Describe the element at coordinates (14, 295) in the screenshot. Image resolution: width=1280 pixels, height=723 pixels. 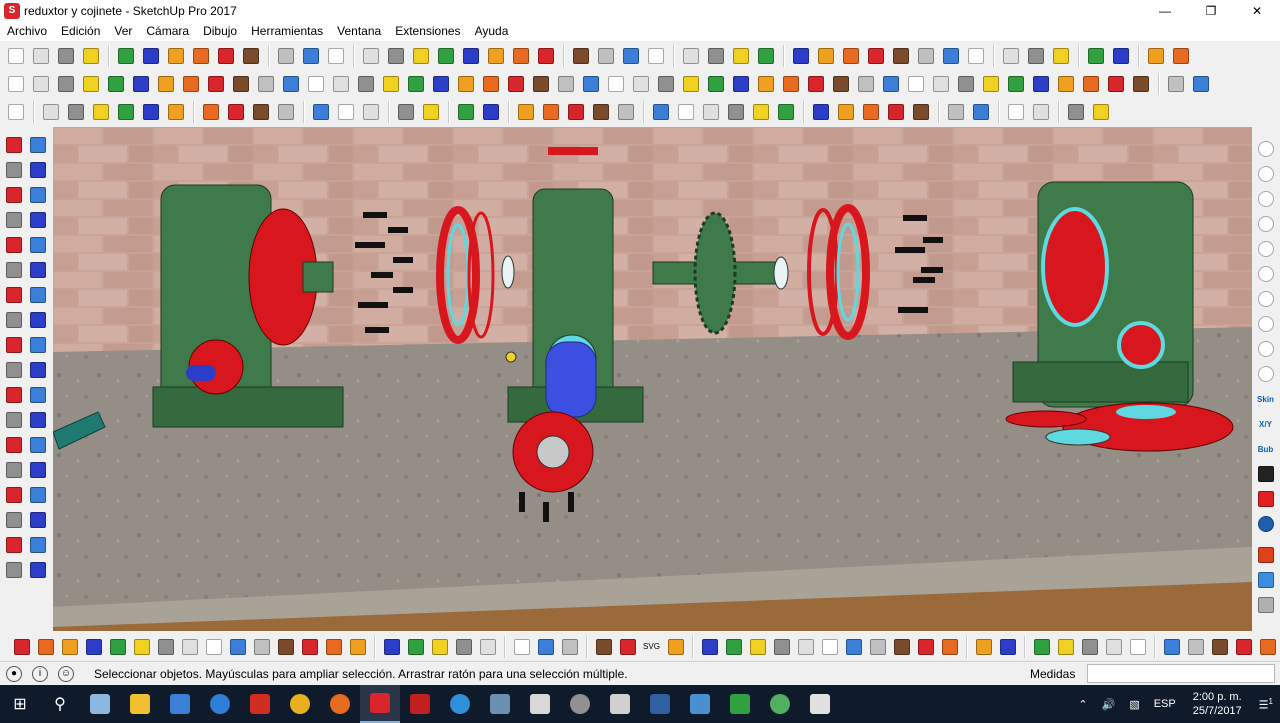
I see `arc-3pt-tool-icon` at that location.